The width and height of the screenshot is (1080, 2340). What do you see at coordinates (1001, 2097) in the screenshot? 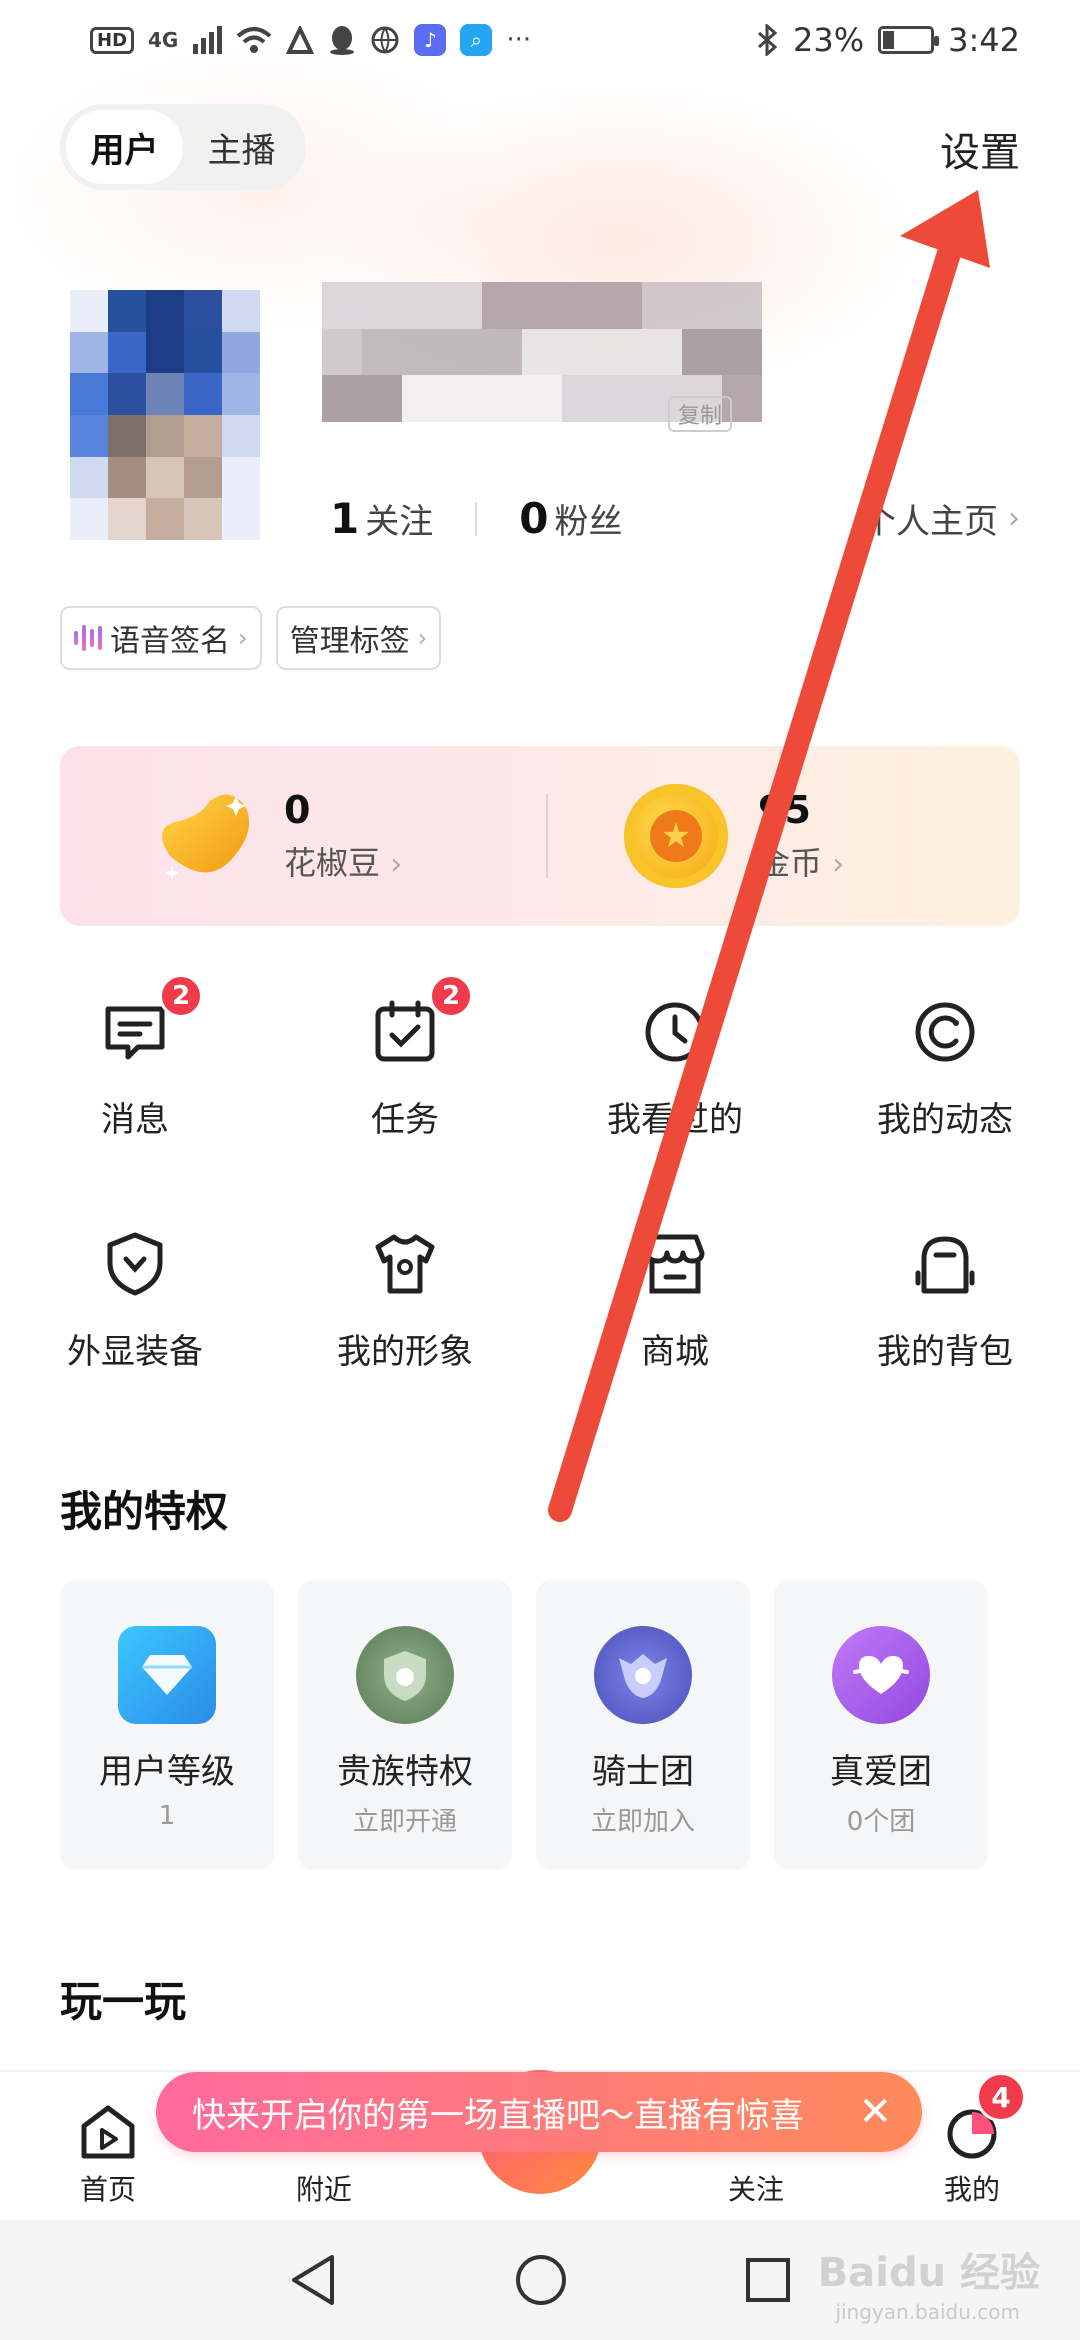
I see `mine-badge: 4` at bounding box center [1001, 2097].